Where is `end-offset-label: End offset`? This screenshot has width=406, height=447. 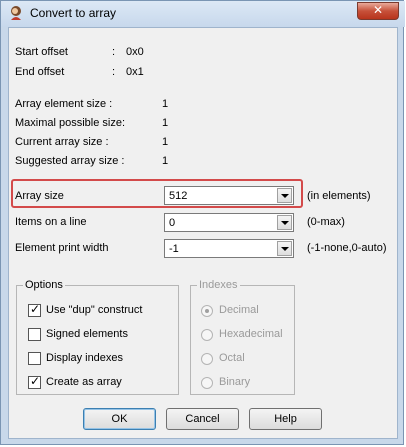
end-offset-label: End offset is located at coordinates (40, 72).